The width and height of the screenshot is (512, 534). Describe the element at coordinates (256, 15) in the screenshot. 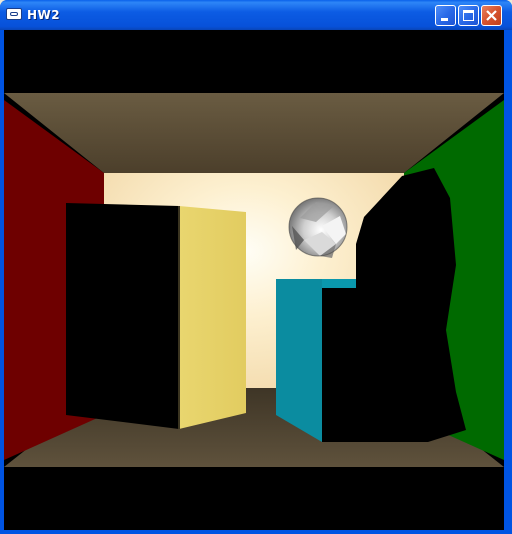

I see `title-bar: HW2` at that location.